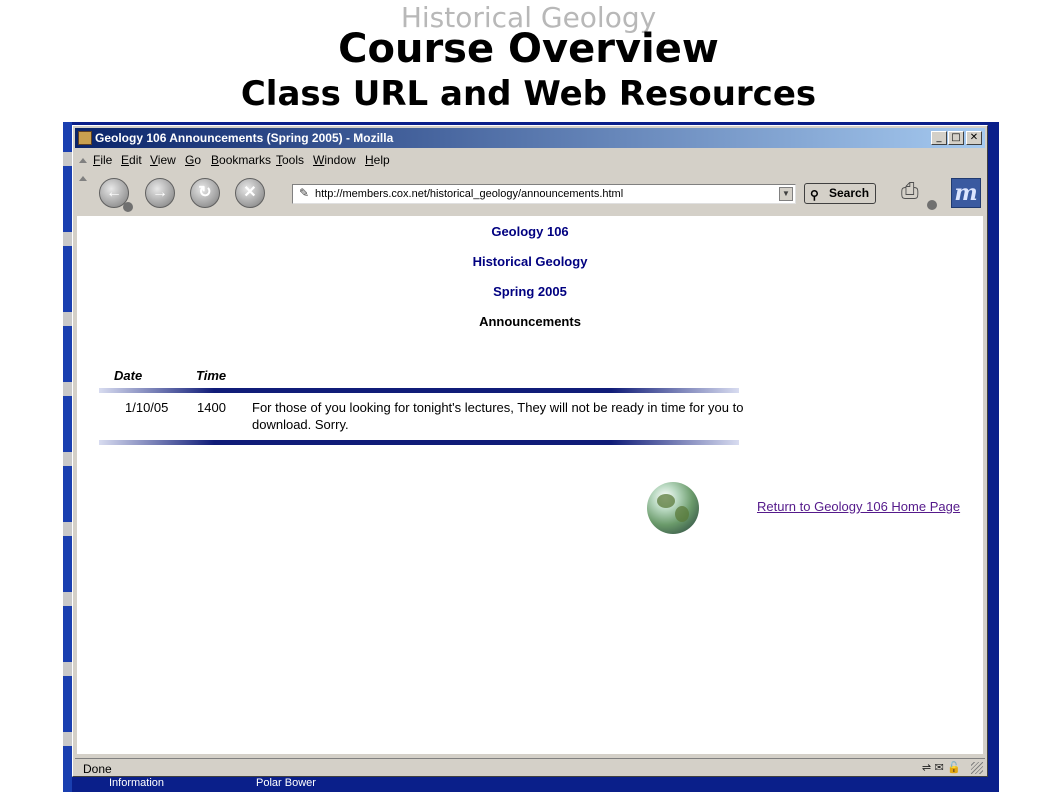 Image resolution: width=1057 pixels, height=794 pixels. I want to click on minimize-button: _, so click(939, 138).